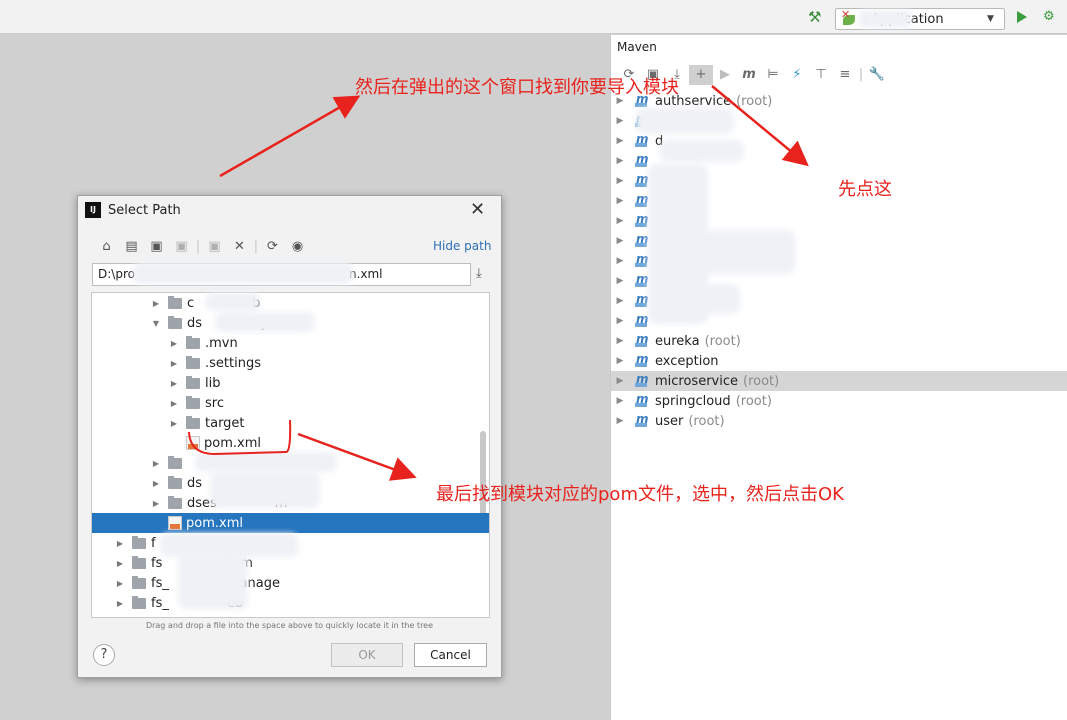 The width and height of the screenshot is (1067, 720). I want to click on file-tree-row: ▶ fs_ manage, so click(290, 583).